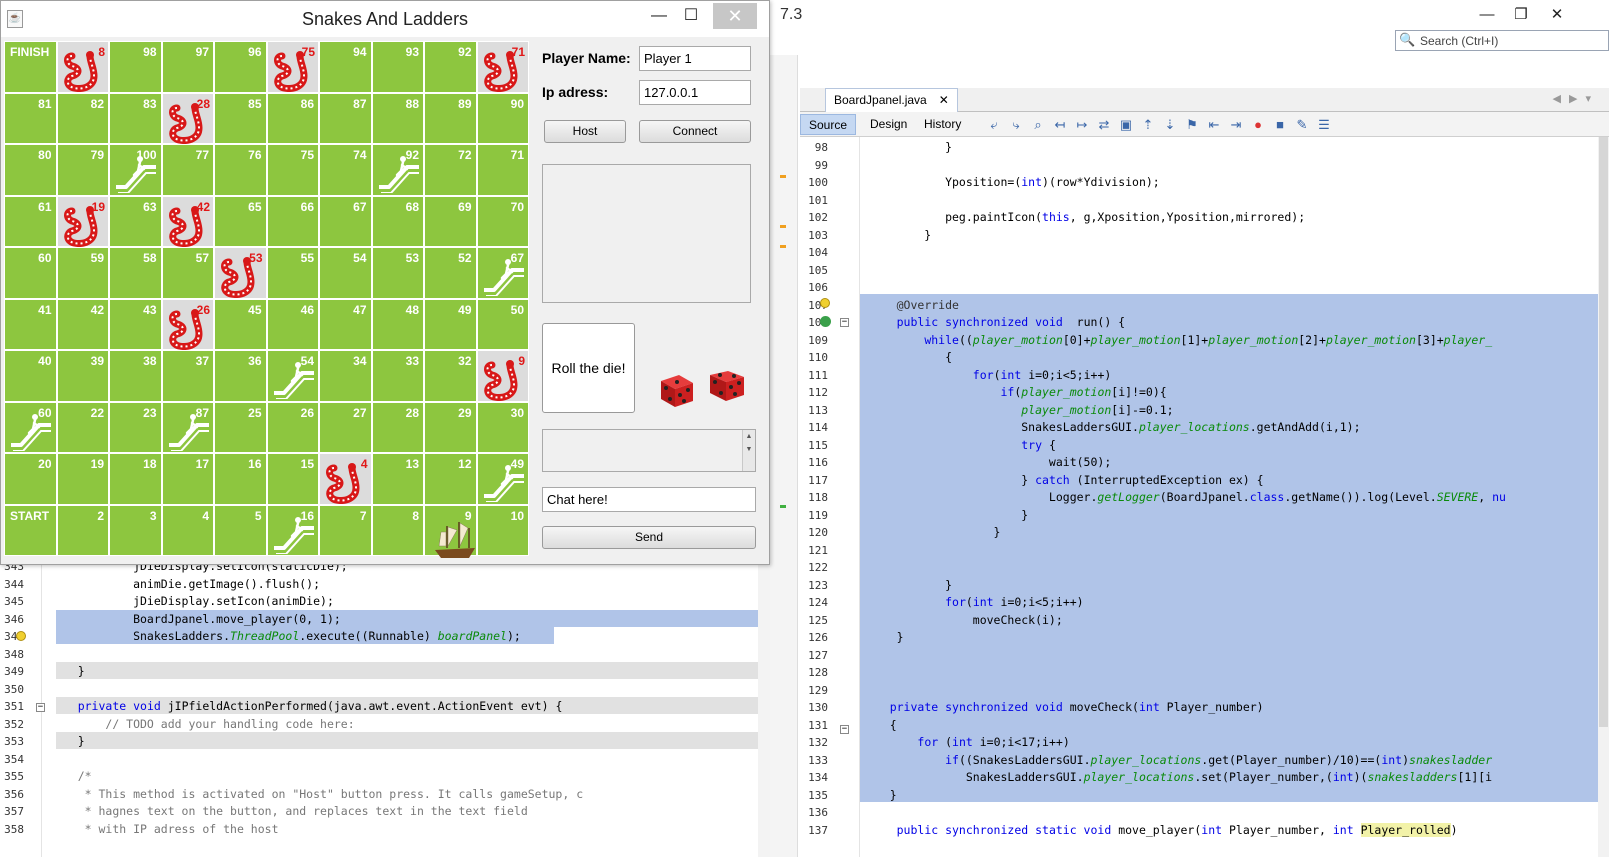 This screenshot has width=1609, height=857. Describe the element at coordinates (1204, 393) in the screenshot. I see `code-line: 112 if(player_motion[i]!=0){` at that location.